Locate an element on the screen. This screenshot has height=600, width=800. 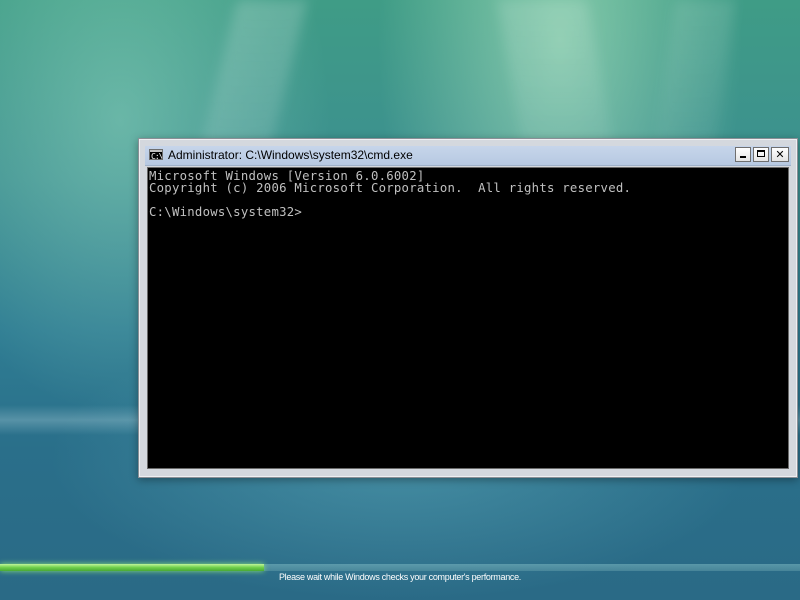
cmd-icon: C:\ is located at coordinates (156, 154).